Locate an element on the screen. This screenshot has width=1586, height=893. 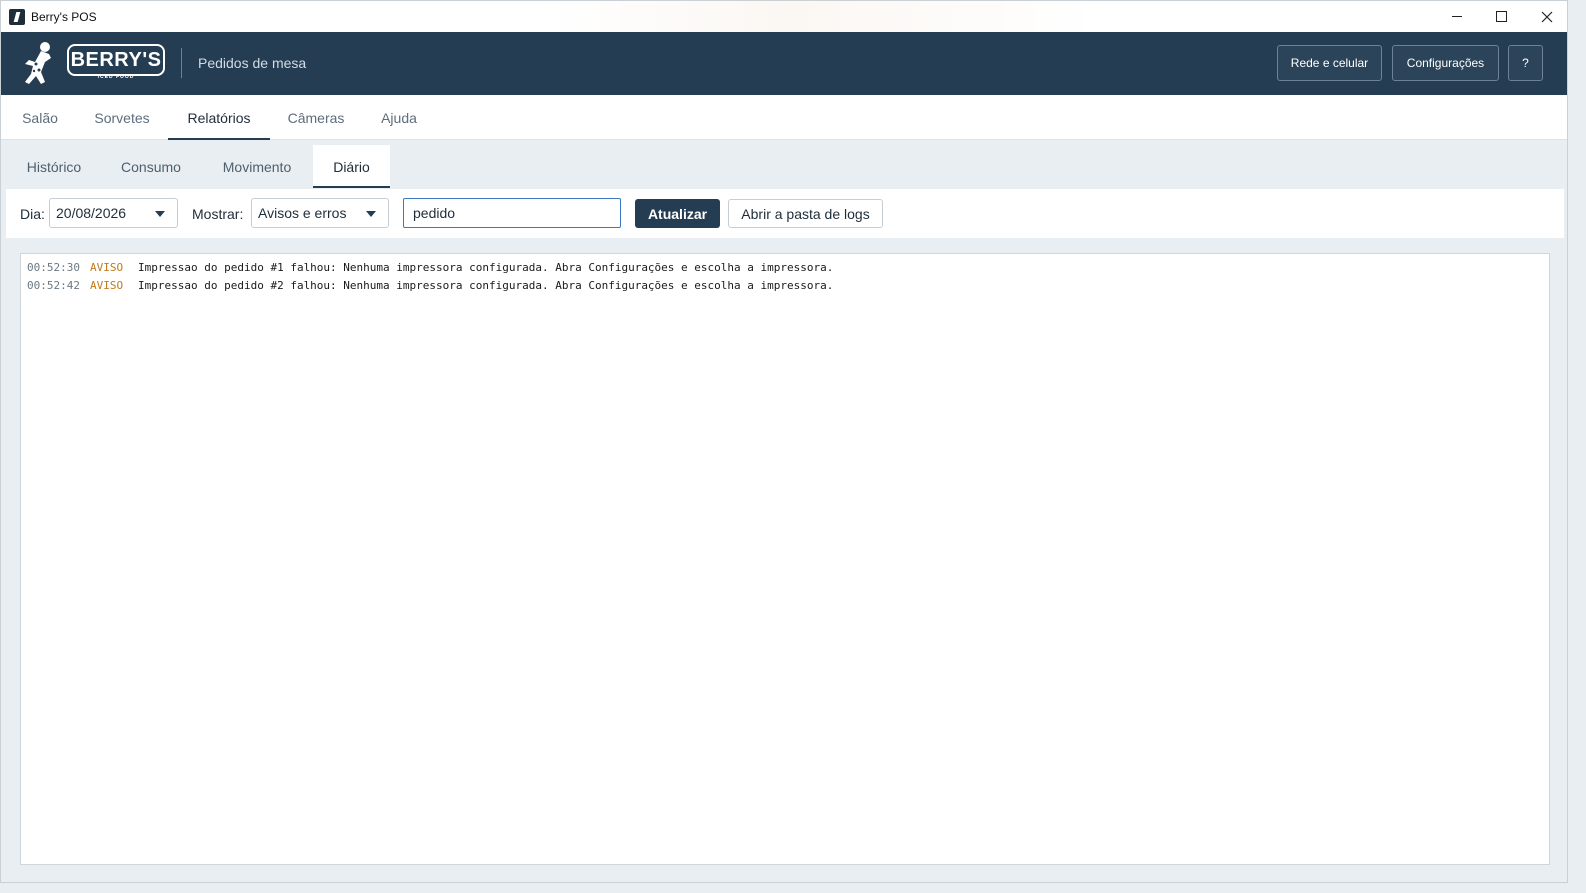
show-filter-value: Avisos e erros is located at coordinates (302, 213).